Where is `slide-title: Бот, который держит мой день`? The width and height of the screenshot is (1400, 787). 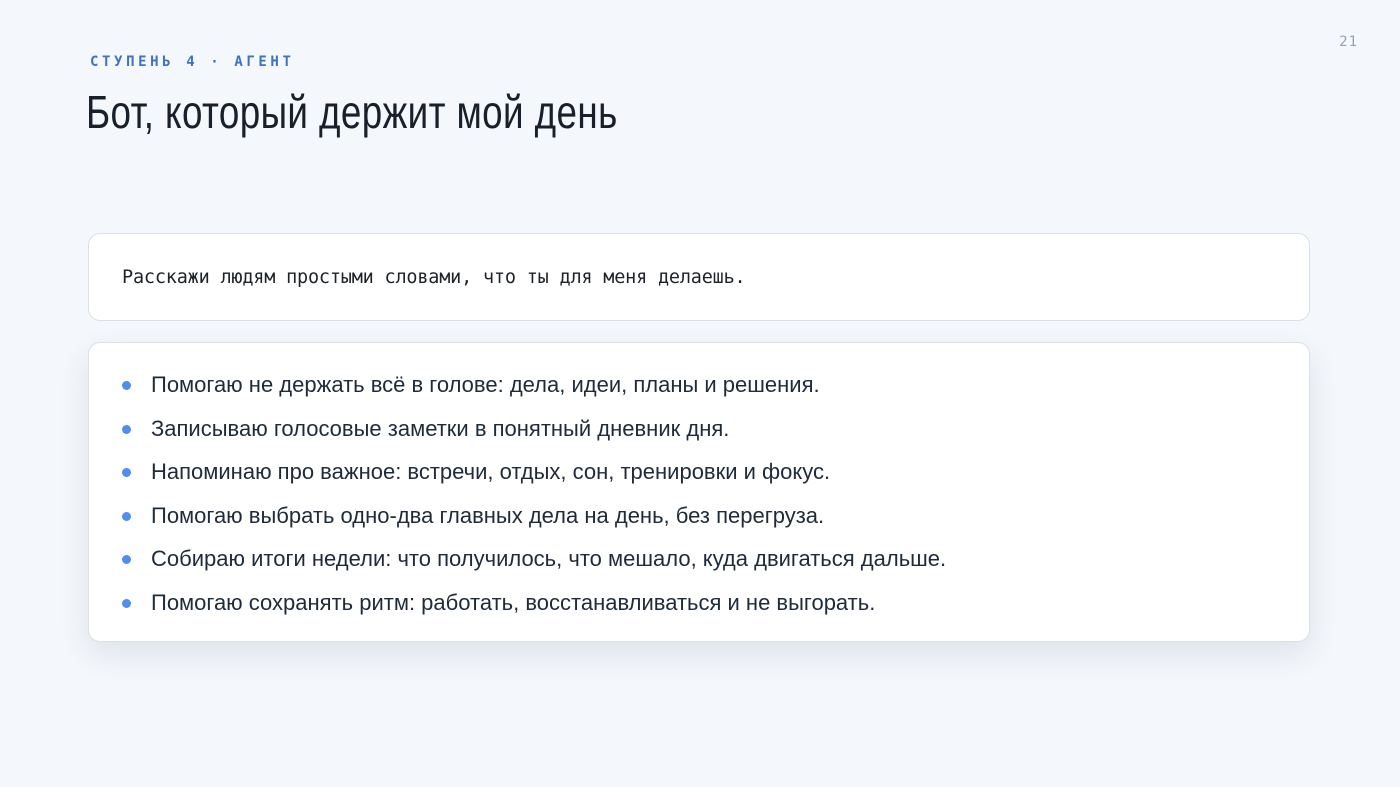 slide-title: Бот, который держит мой день is located at coordinates (352, 112).